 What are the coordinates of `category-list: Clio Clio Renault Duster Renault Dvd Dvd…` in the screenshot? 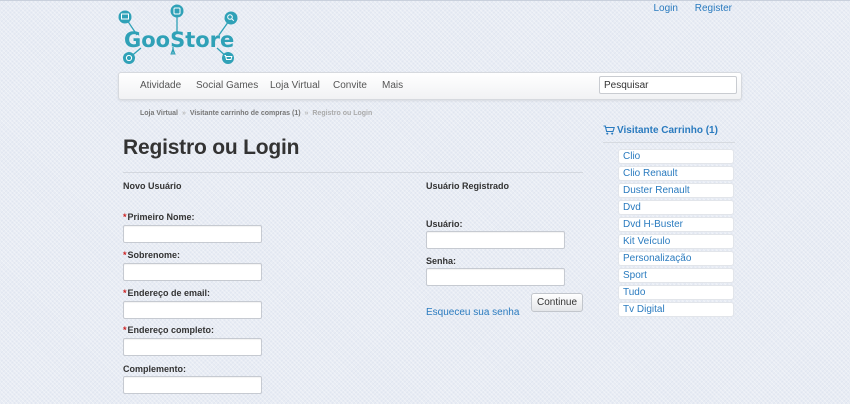 It's located at (676, 234).